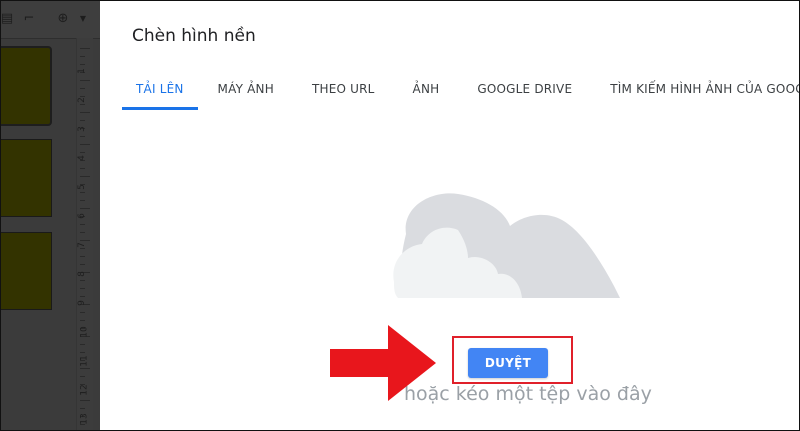 The width and height of the screenshot is (800, 431). Describe the element at coordinates (29, 19) in the screenshot. I see `paint-format-icon: ⌐` at that location.